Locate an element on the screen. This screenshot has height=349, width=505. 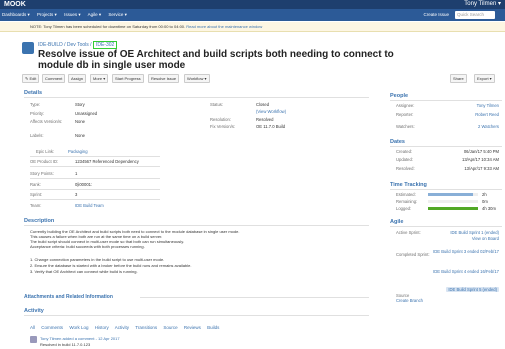
estimated-bar is located at coordinates (453, 194).